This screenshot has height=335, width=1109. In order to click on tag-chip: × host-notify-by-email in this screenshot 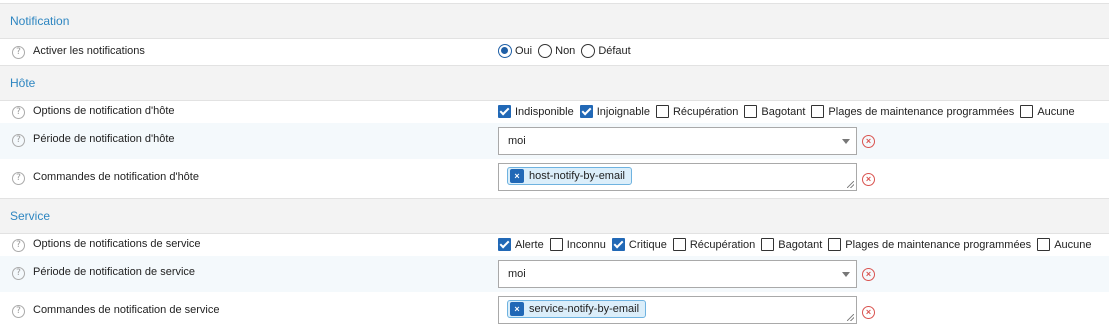, I will do `click(569, 176)`.